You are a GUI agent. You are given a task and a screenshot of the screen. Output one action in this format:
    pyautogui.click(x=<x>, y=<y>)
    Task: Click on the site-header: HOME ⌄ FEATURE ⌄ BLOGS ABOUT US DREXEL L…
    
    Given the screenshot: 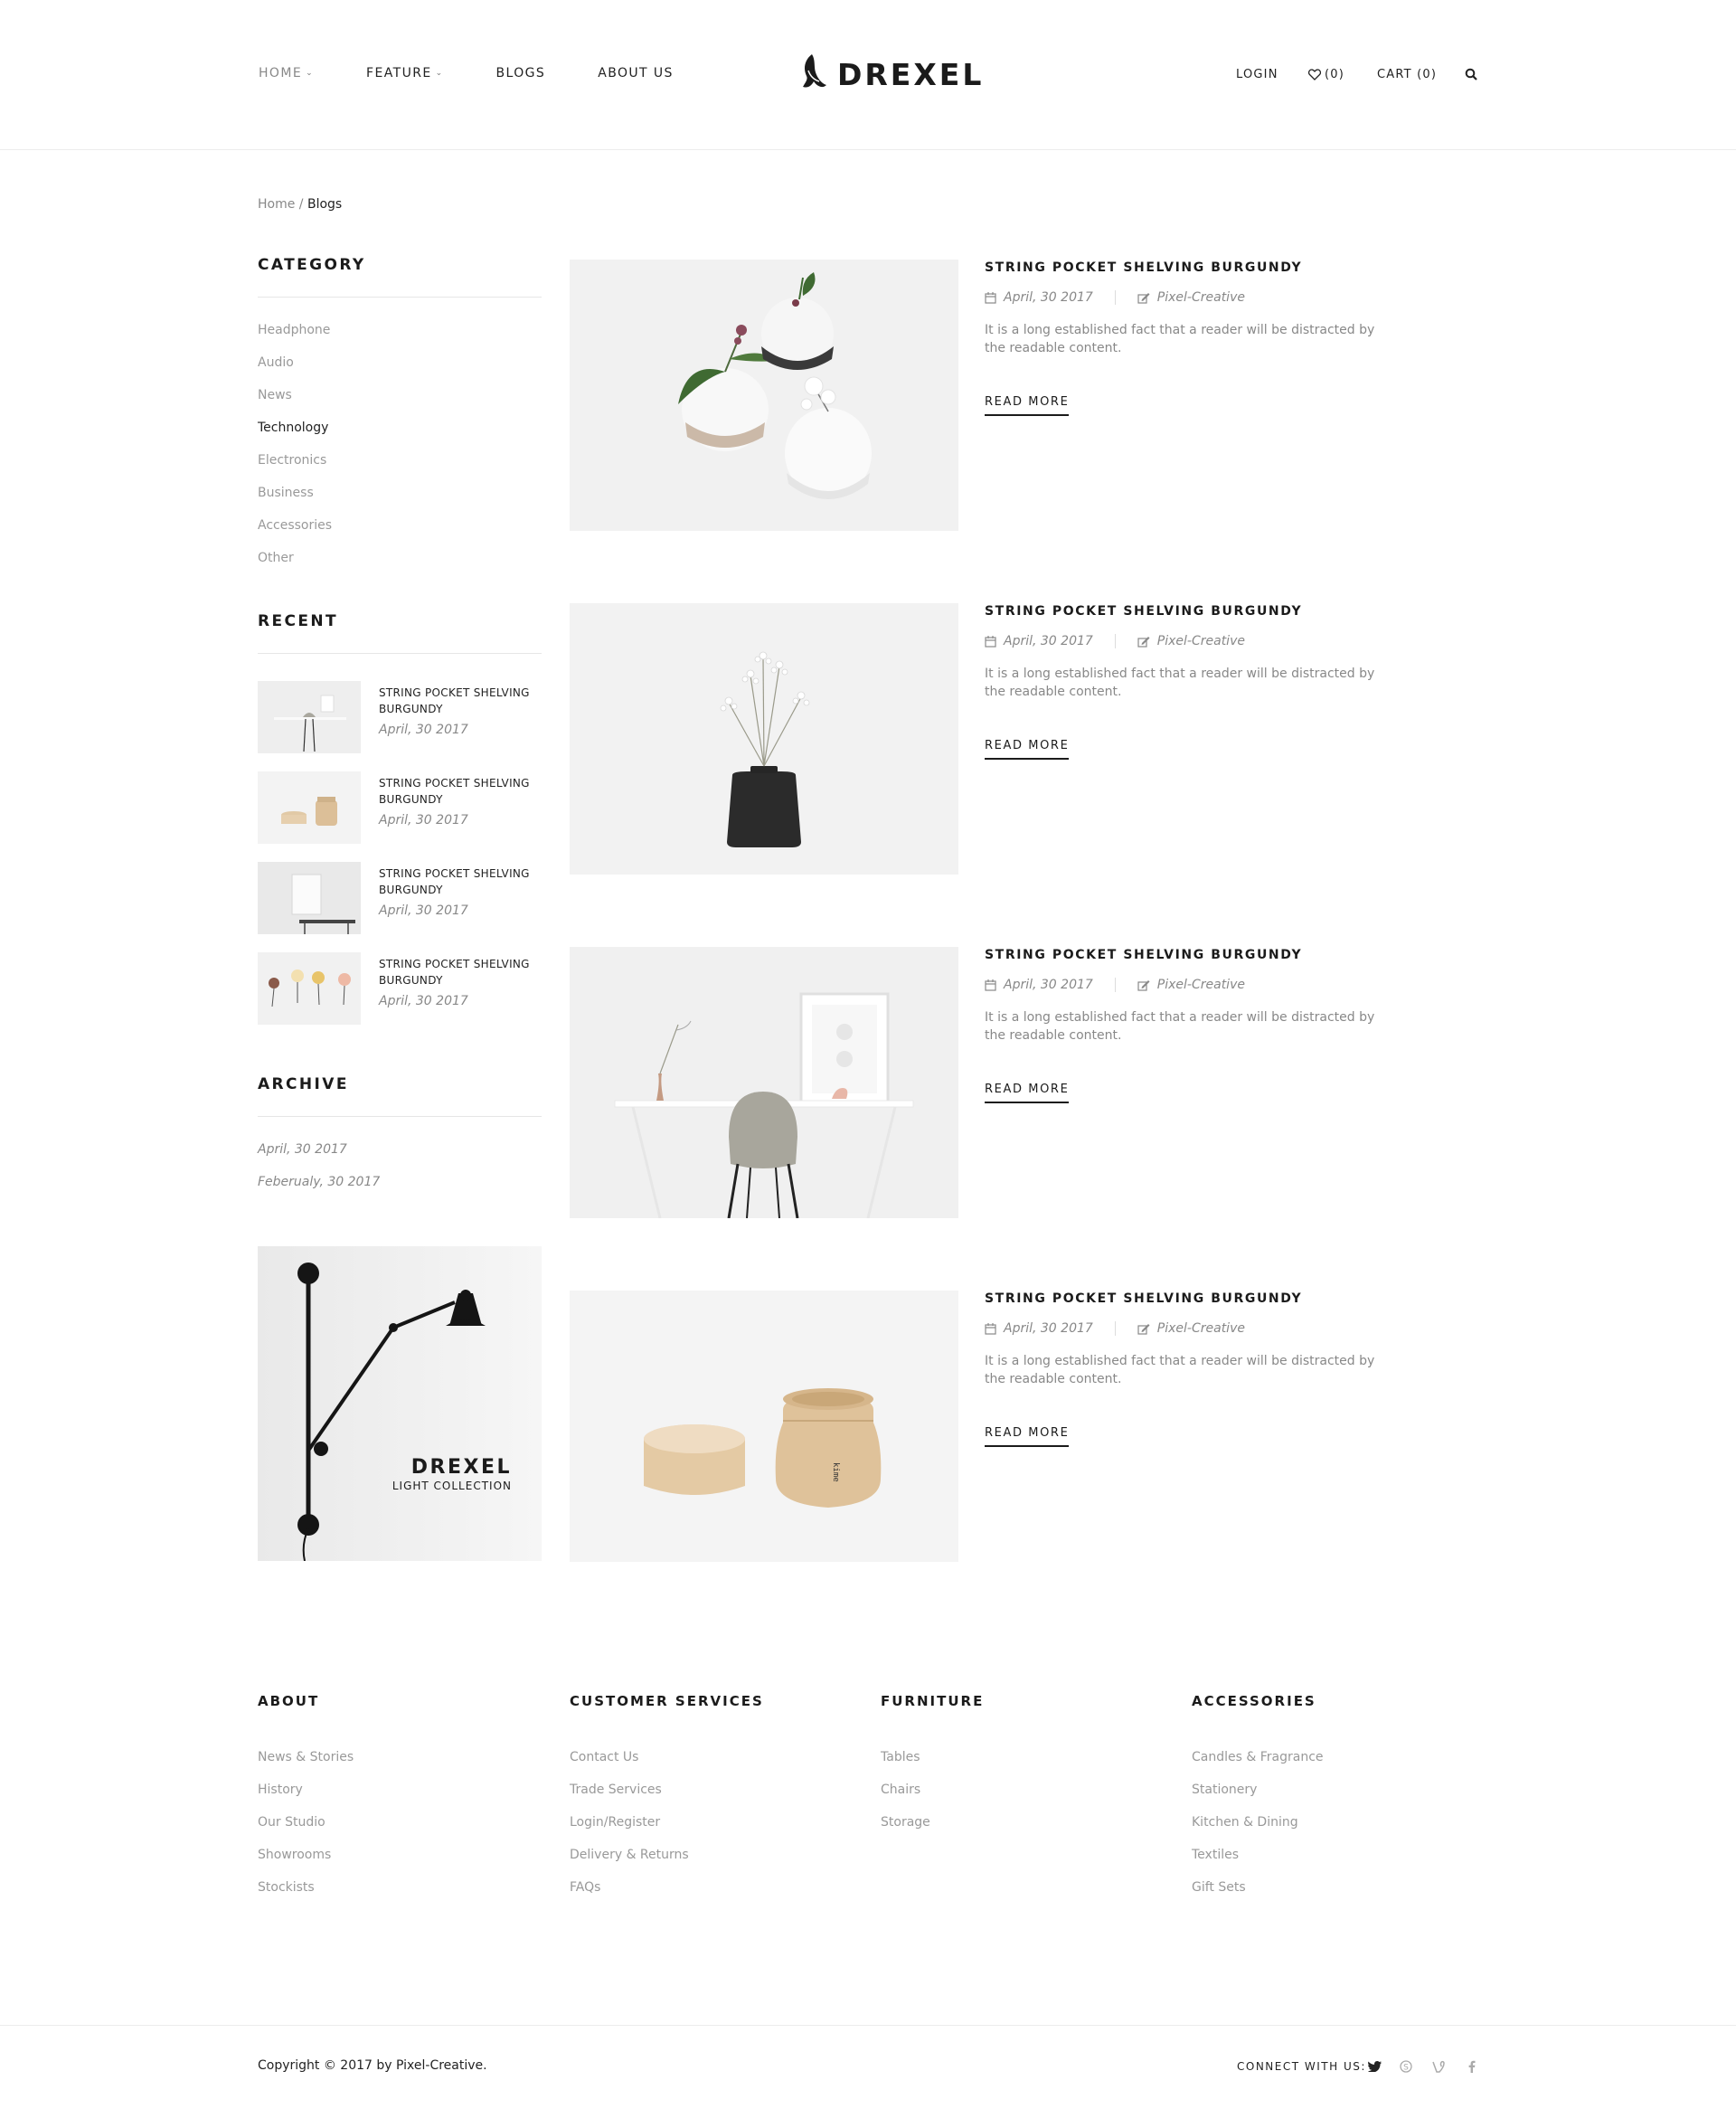 What is the action you would take?
    pyautogui.click(x=868, y=75)
    